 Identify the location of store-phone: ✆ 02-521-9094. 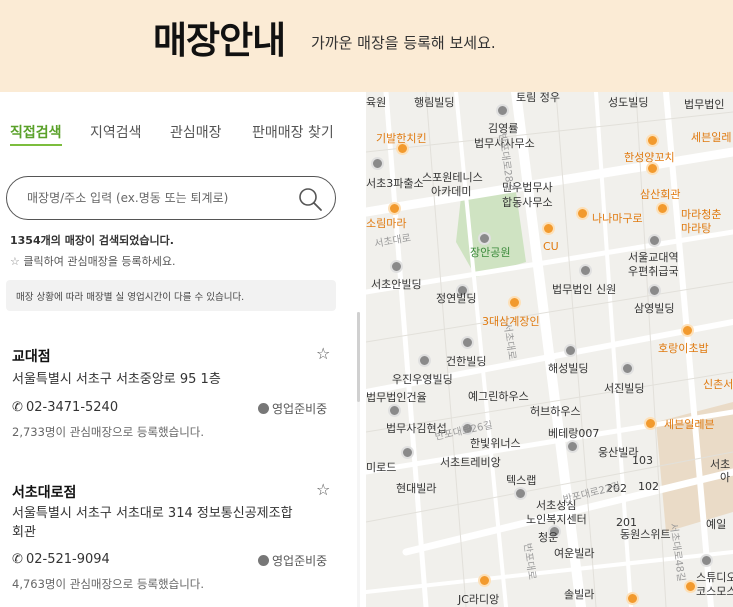
(61, 559).